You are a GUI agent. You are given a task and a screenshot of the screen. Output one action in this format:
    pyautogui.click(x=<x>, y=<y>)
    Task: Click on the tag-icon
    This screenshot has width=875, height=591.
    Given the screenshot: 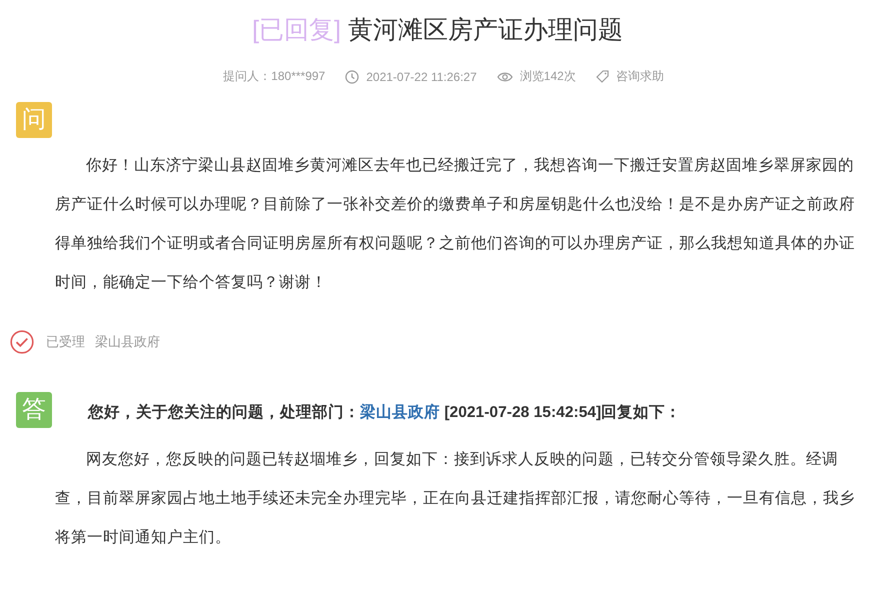 What is the action you would take?
    pyautogui.click(x=602, y=76)
    